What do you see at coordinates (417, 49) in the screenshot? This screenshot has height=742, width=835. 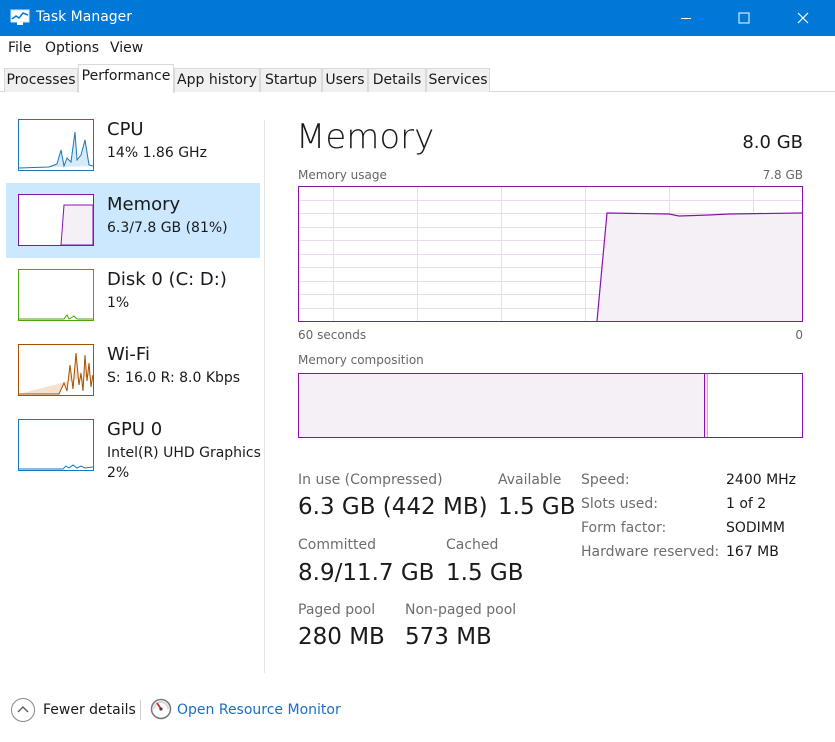 I see `menu-bar: File Options View` at bounding box center [417, 49].